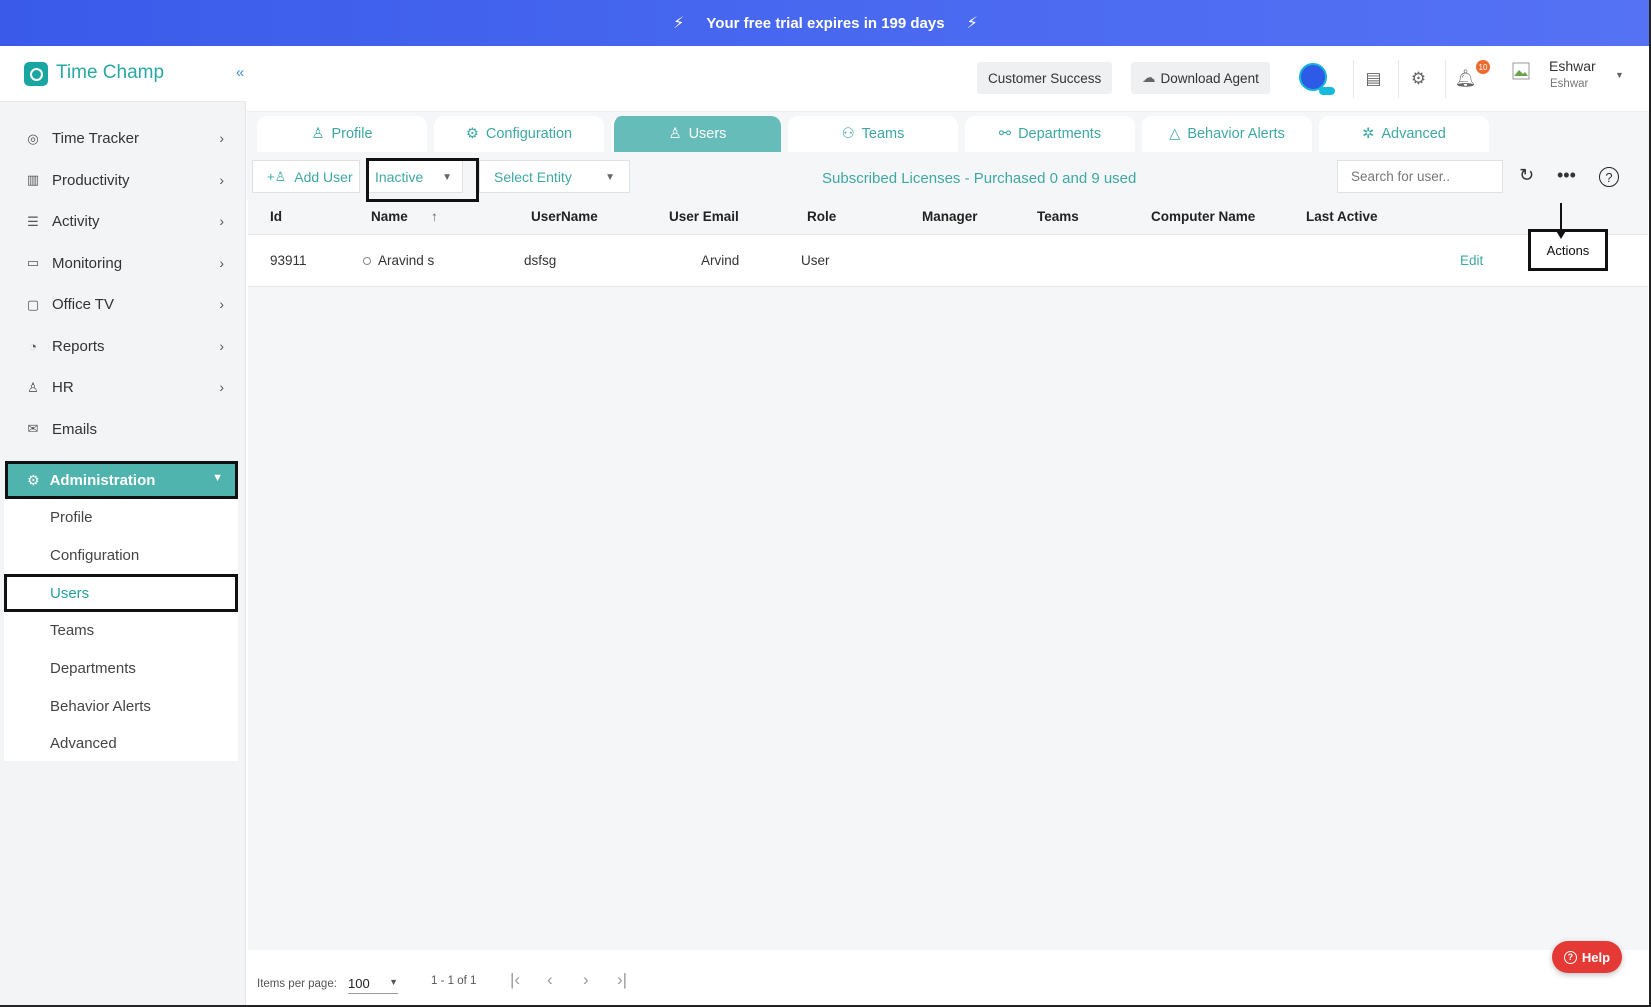 This screenshot has width=1651, height=1007. I want to click on tab-behavior-alerts: △ Behavior Alerts, so click(1227, 134).